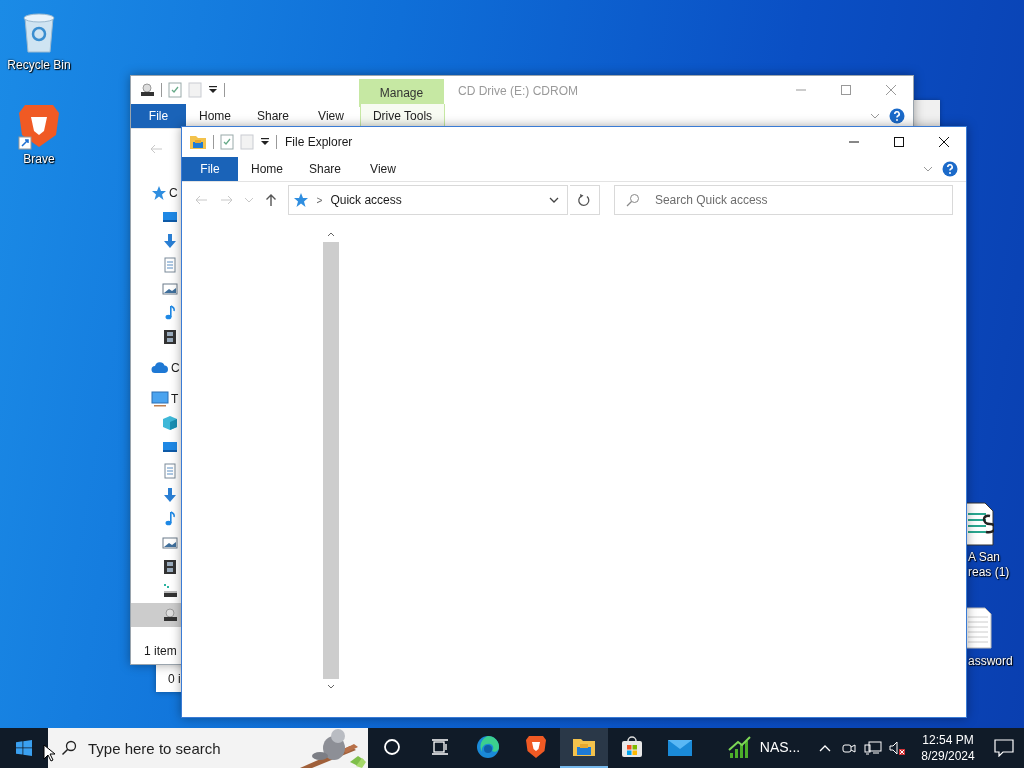 The image size is (1024, 768). I want to click on refresh-button, so click(585, 200).